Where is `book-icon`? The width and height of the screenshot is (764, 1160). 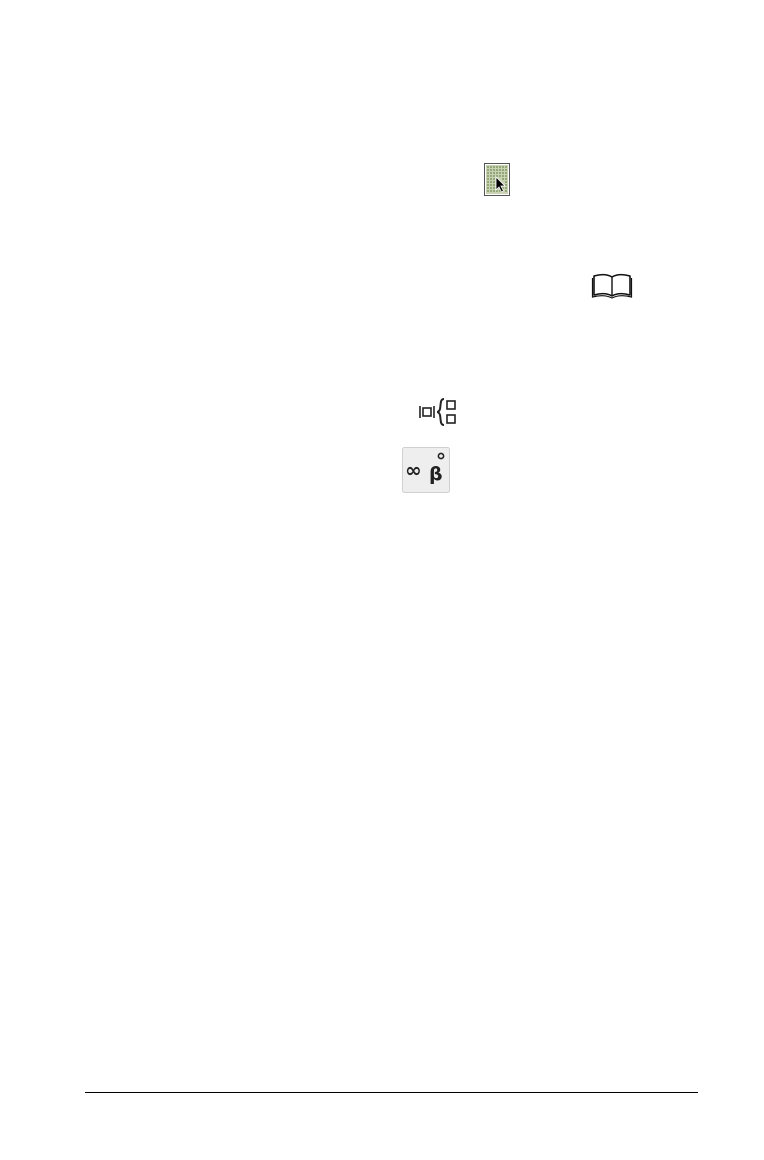
book-icon is located at coordinates (612, 286).